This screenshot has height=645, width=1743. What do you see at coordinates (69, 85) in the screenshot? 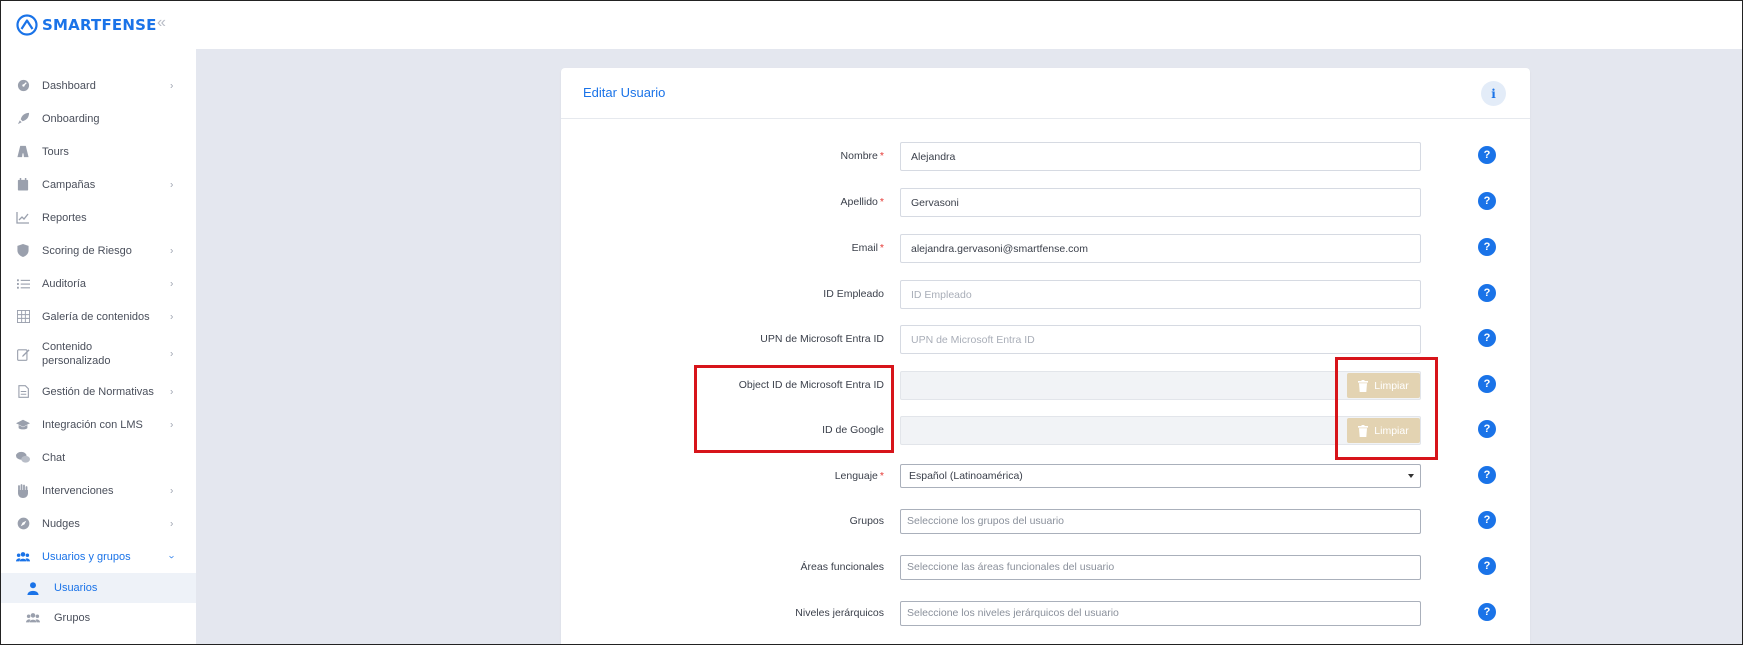
I see `sidebar-item-label: Dashboard` at bounding box center [69, 85].